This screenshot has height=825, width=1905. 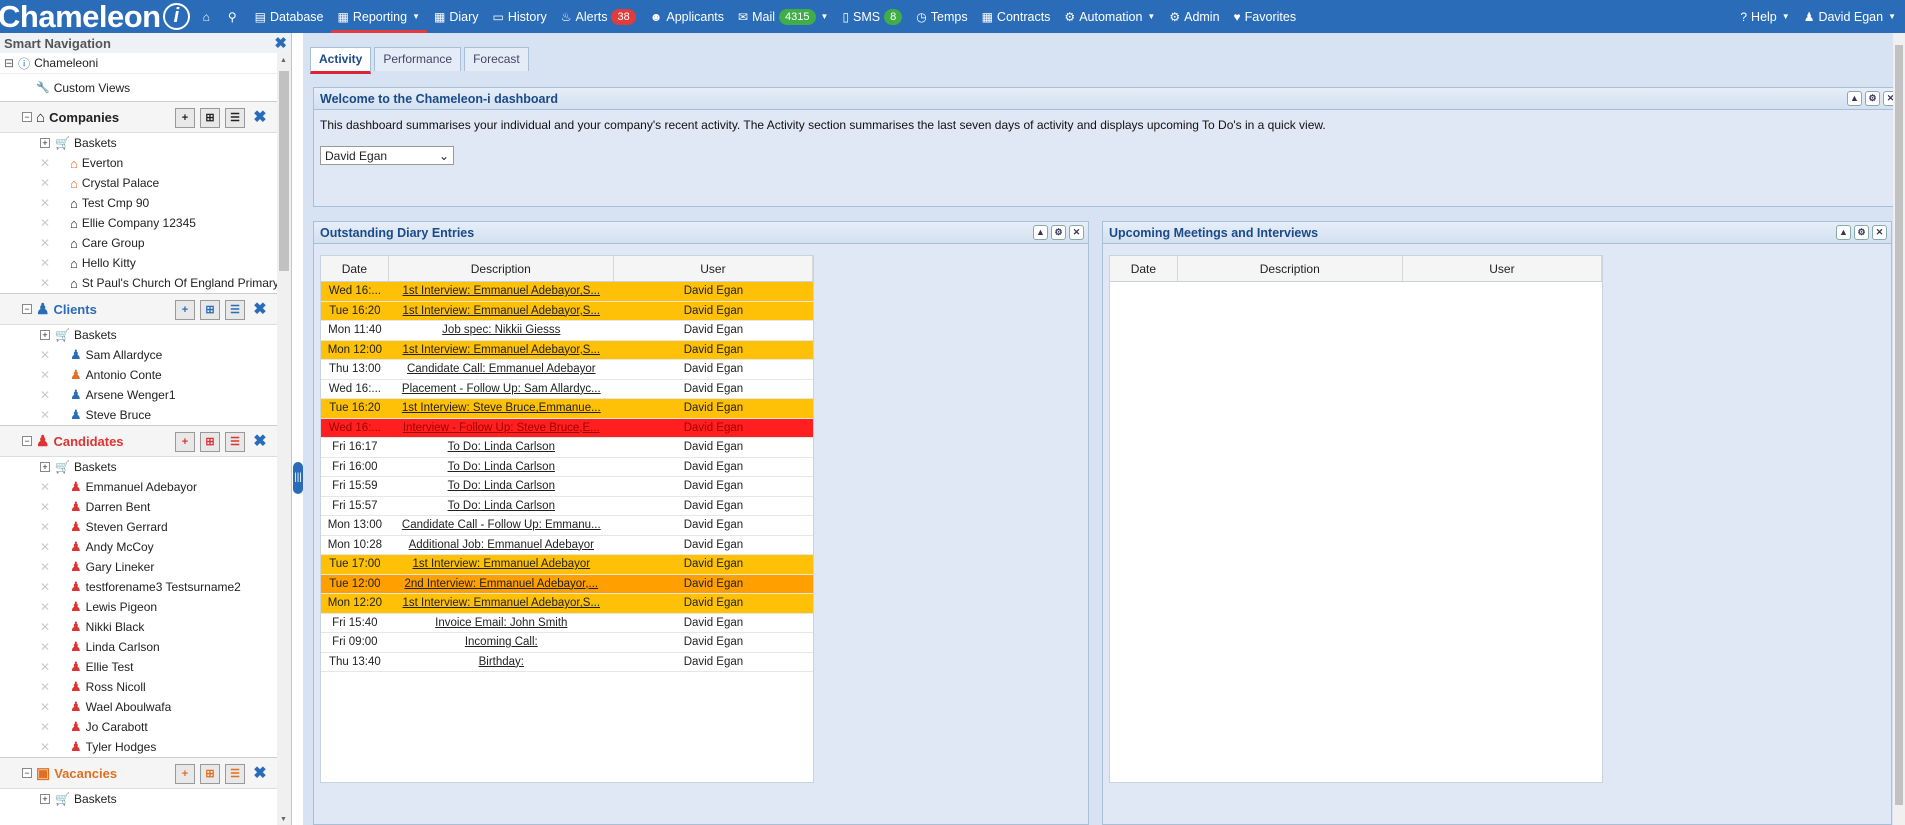 I want to click on sidebar-item-candidates: ✕ ♟ testforename3 Testsurname2, so click(x=139, y=587).